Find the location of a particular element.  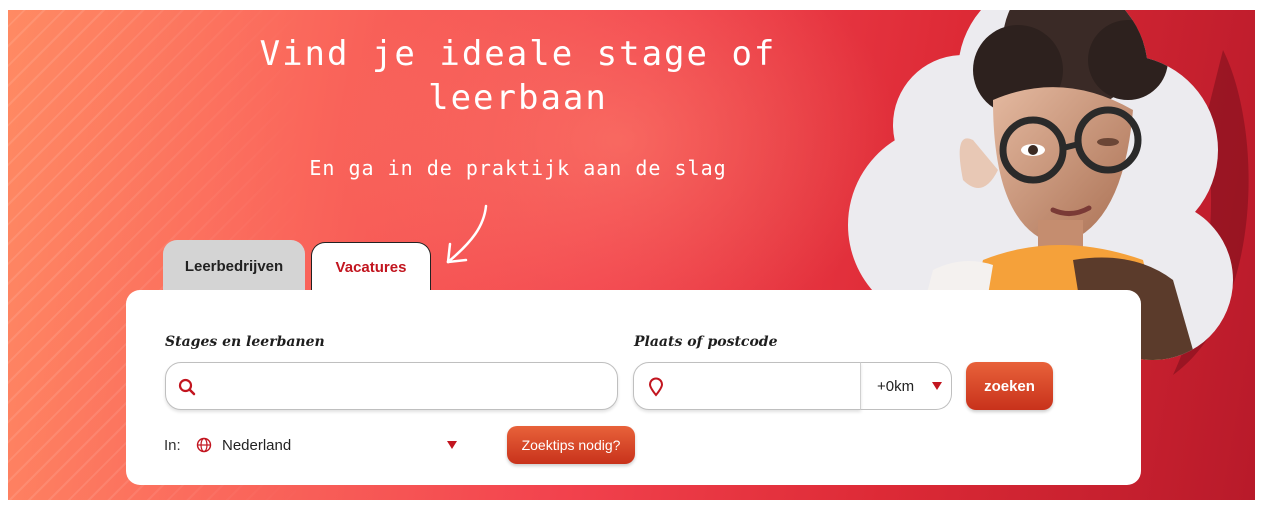

country-value: Nederland is located at coordinates (257, 445).